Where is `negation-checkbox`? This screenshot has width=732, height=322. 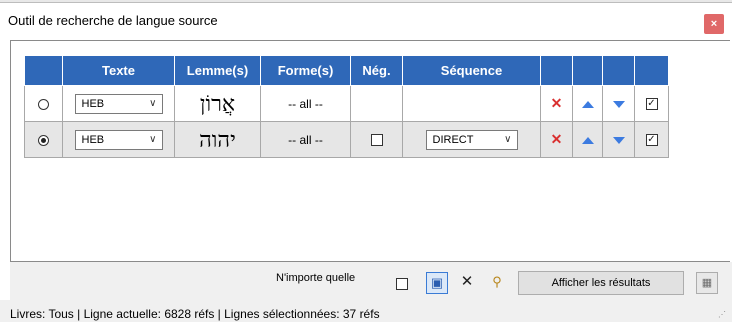
negation-checkbox is located at coordinates (376, 140).